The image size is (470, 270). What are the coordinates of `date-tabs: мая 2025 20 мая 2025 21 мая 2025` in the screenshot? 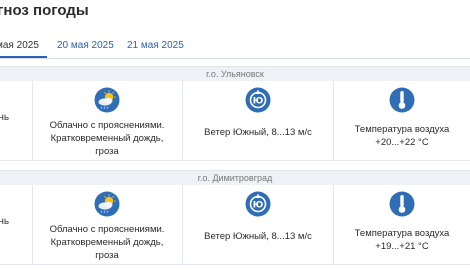 It's located at (235, 46).